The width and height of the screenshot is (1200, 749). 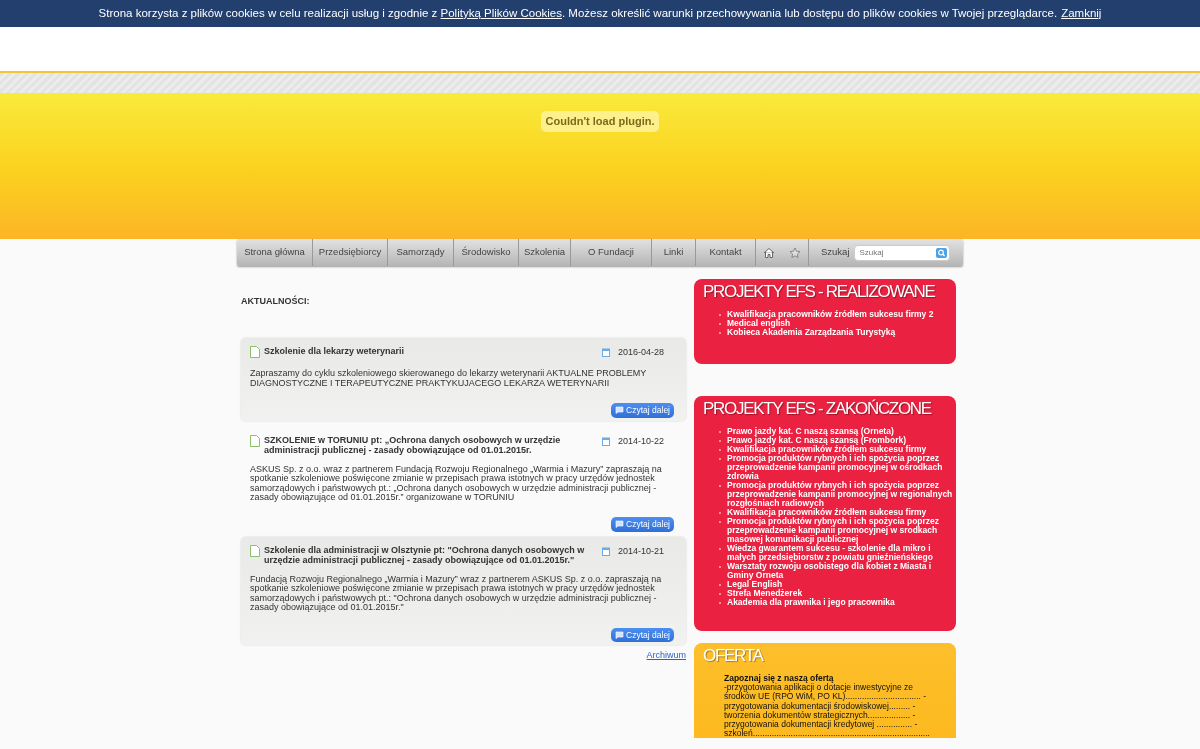 I want to click on nav-link: Kontakt, so click(x=726, y=252).